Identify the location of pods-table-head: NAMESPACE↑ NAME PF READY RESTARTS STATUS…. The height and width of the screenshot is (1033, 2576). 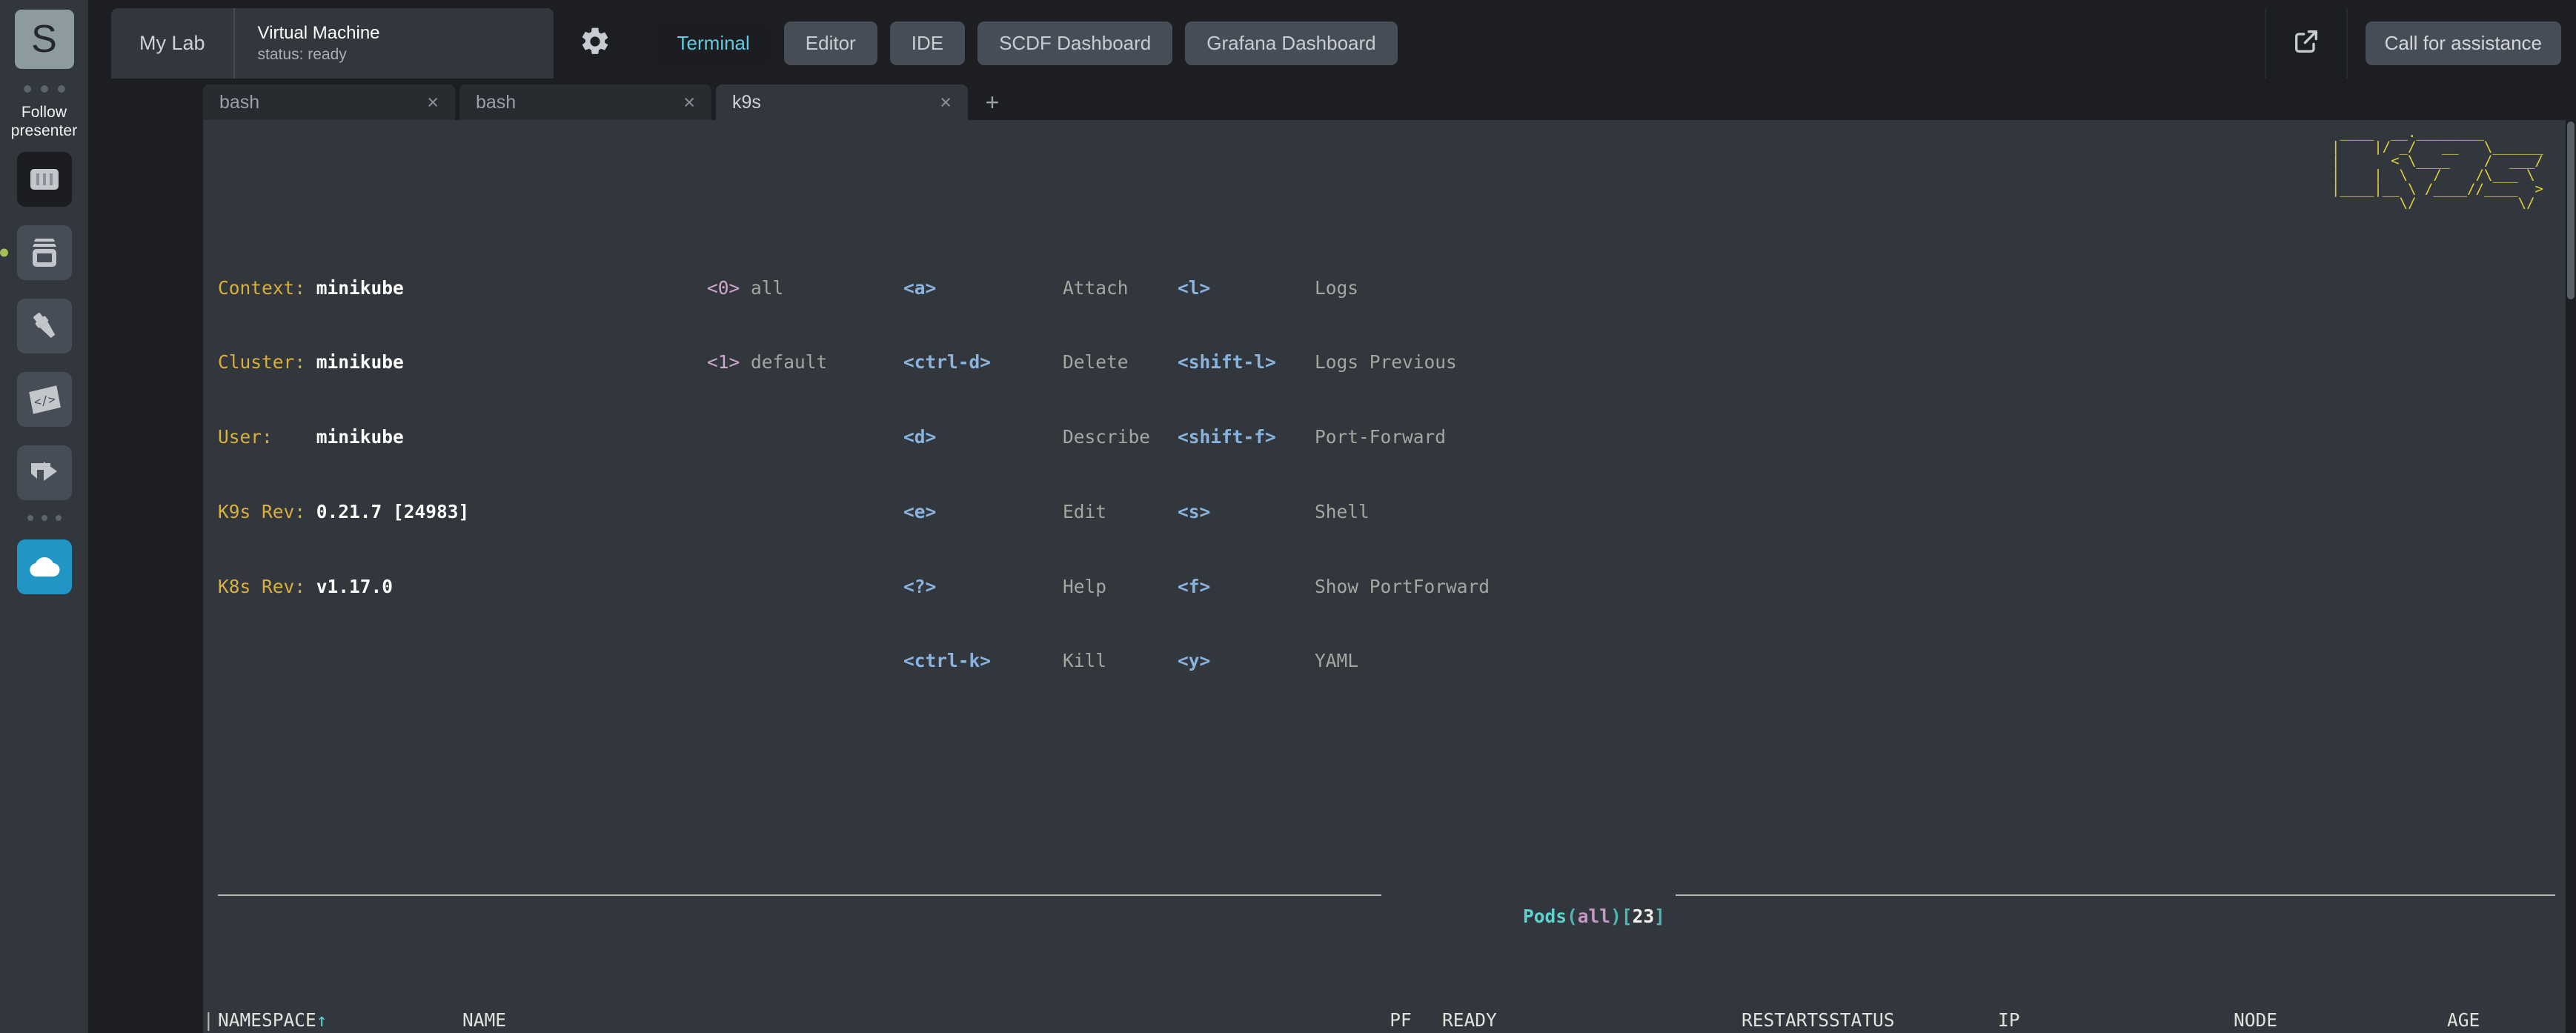
(1384, 1020).